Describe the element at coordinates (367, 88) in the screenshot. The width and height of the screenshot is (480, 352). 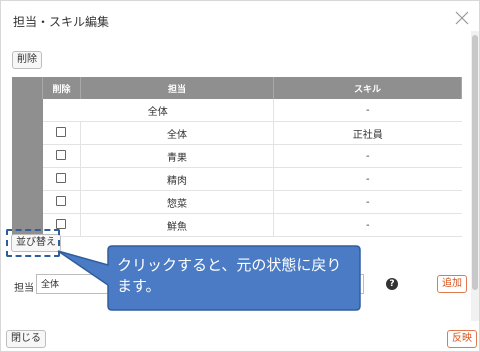
I see `header-skill: スキル` at that location.